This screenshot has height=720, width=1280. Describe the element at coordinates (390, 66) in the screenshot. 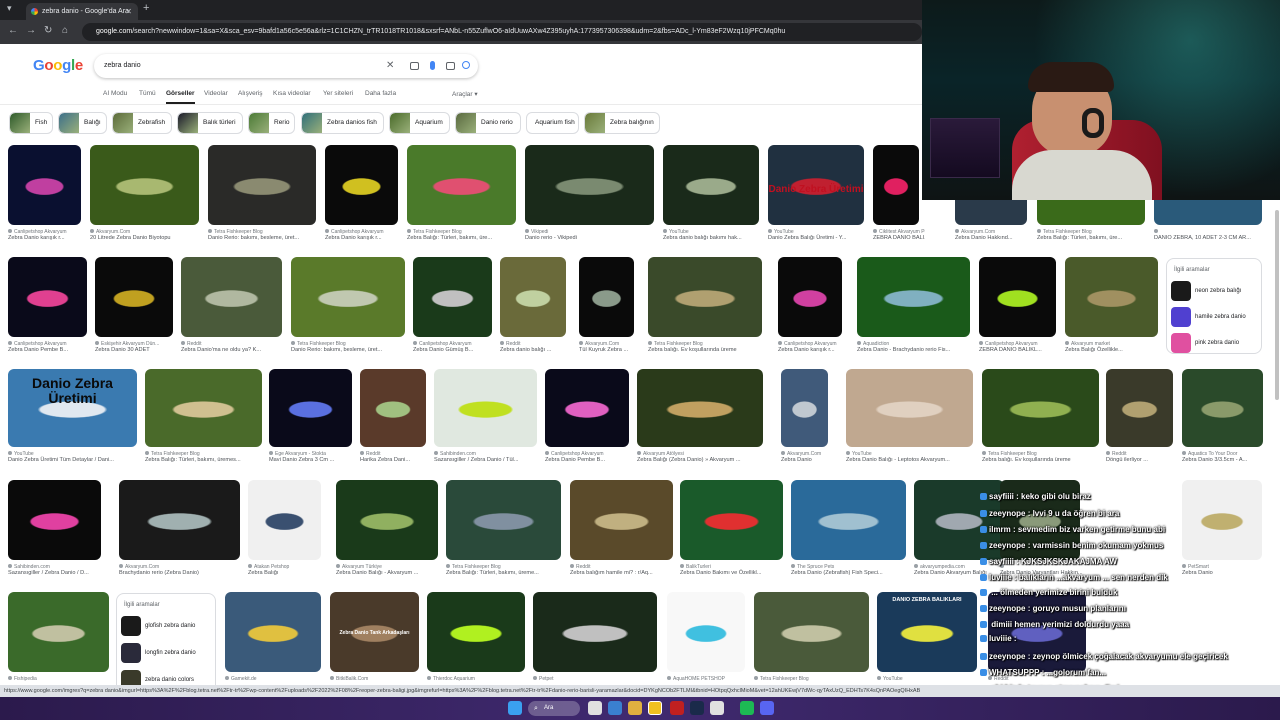

I see `clear-search-icon: ✕` at that location.